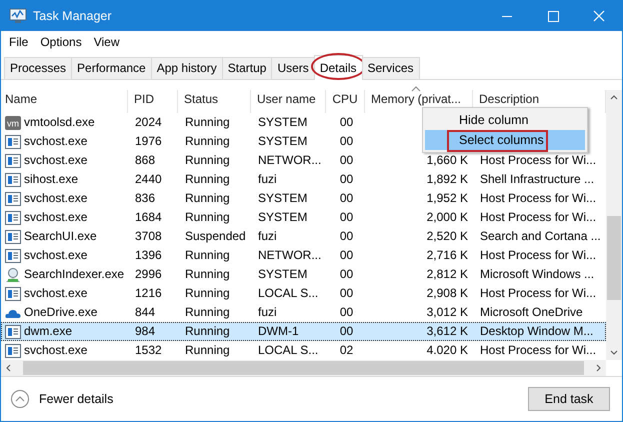 The height and width of the screenshot is (422, 623). What do you see at coordinates (278, 331) in the screenshot?
I see `table-cell: DWM-1` at bounding box center [278, 331].